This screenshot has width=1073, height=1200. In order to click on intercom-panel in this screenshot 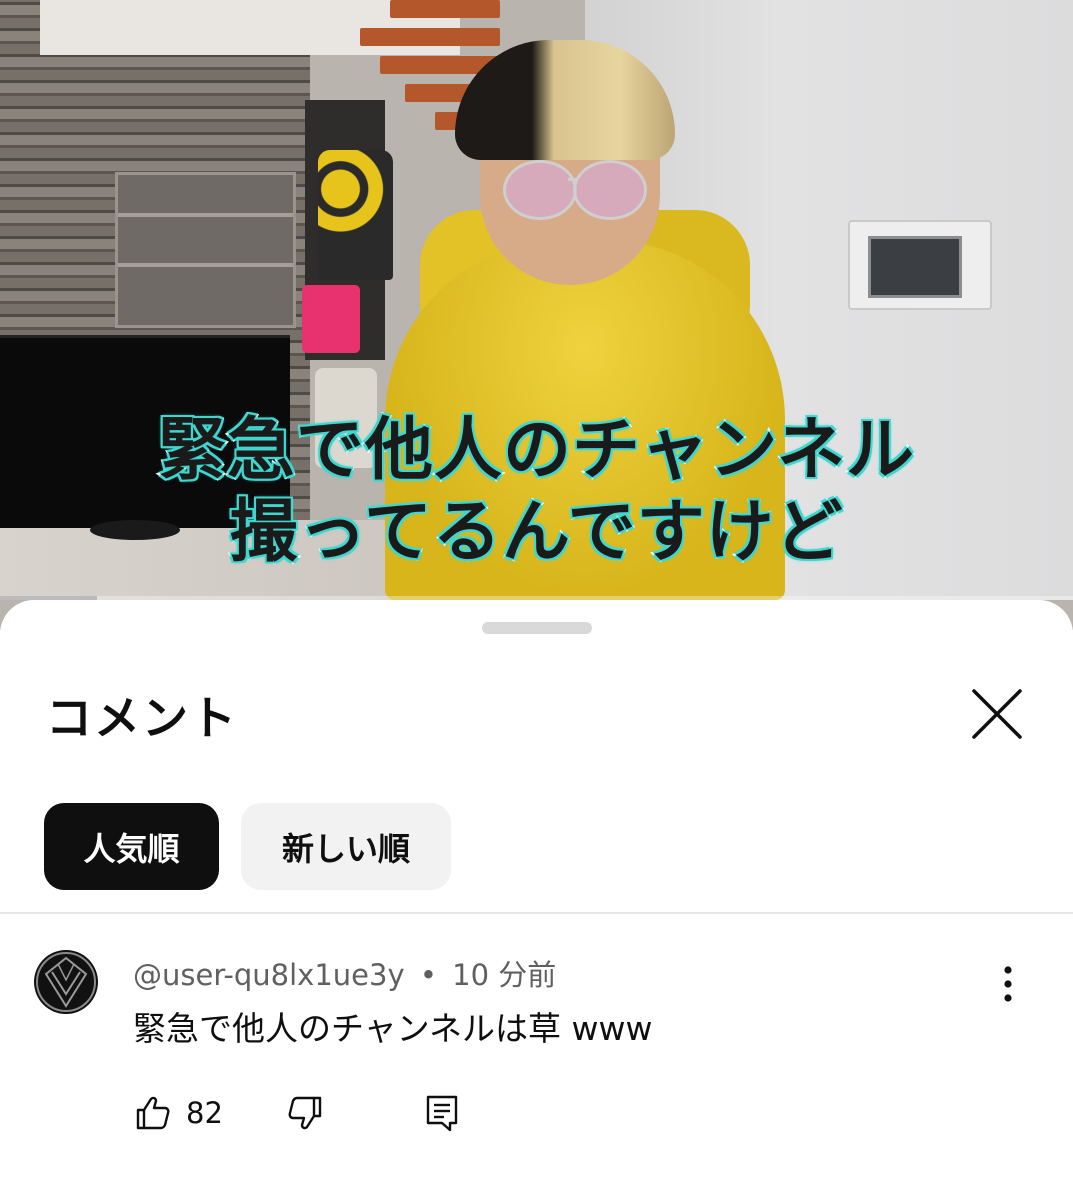, I will do `click(920, 265)`.